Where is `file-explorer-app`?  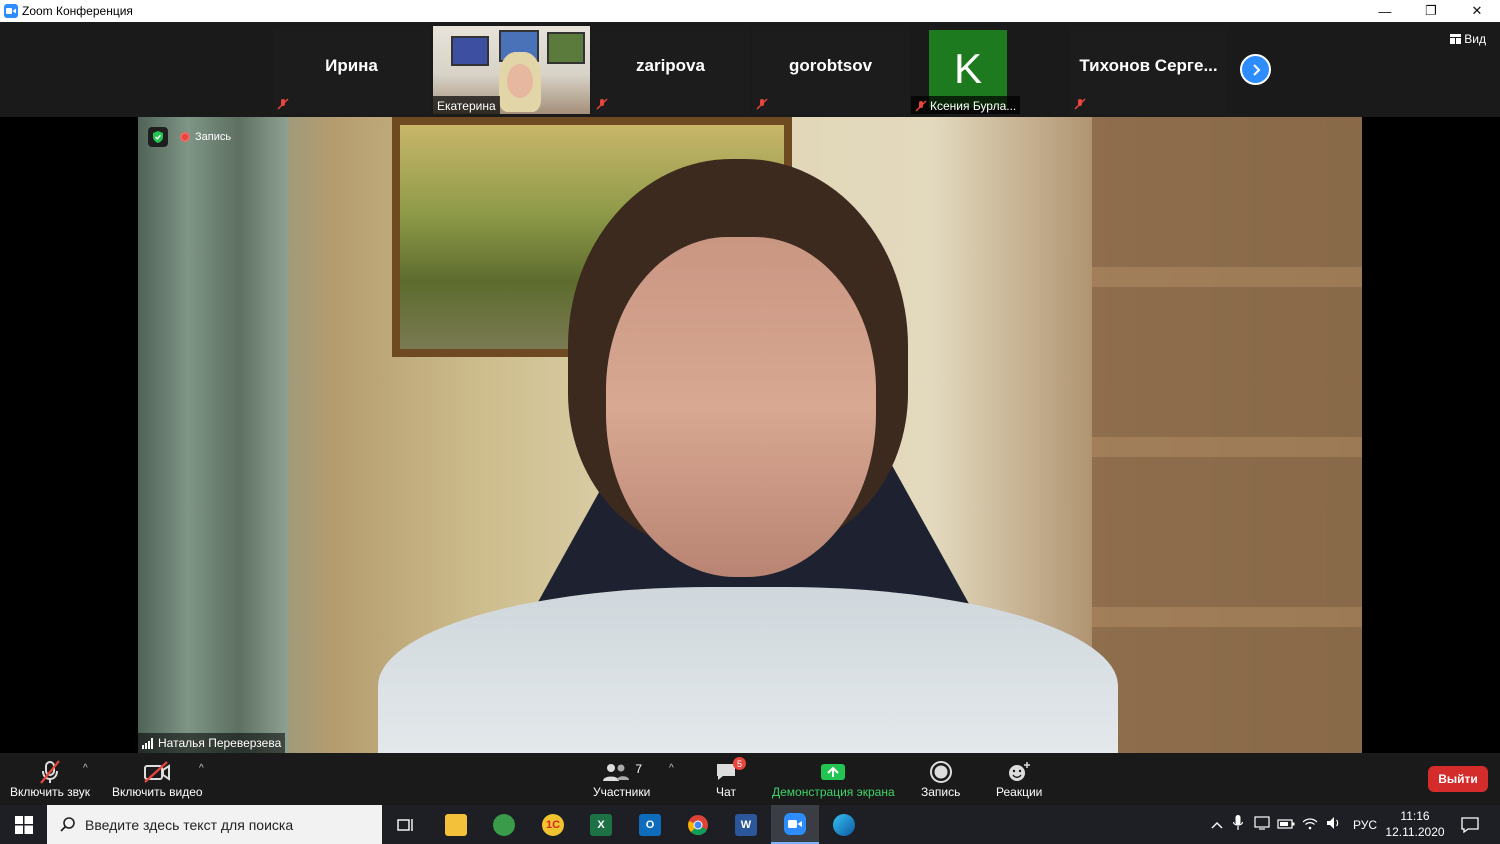
file-explorer-app is located at coordinates (456, 824).